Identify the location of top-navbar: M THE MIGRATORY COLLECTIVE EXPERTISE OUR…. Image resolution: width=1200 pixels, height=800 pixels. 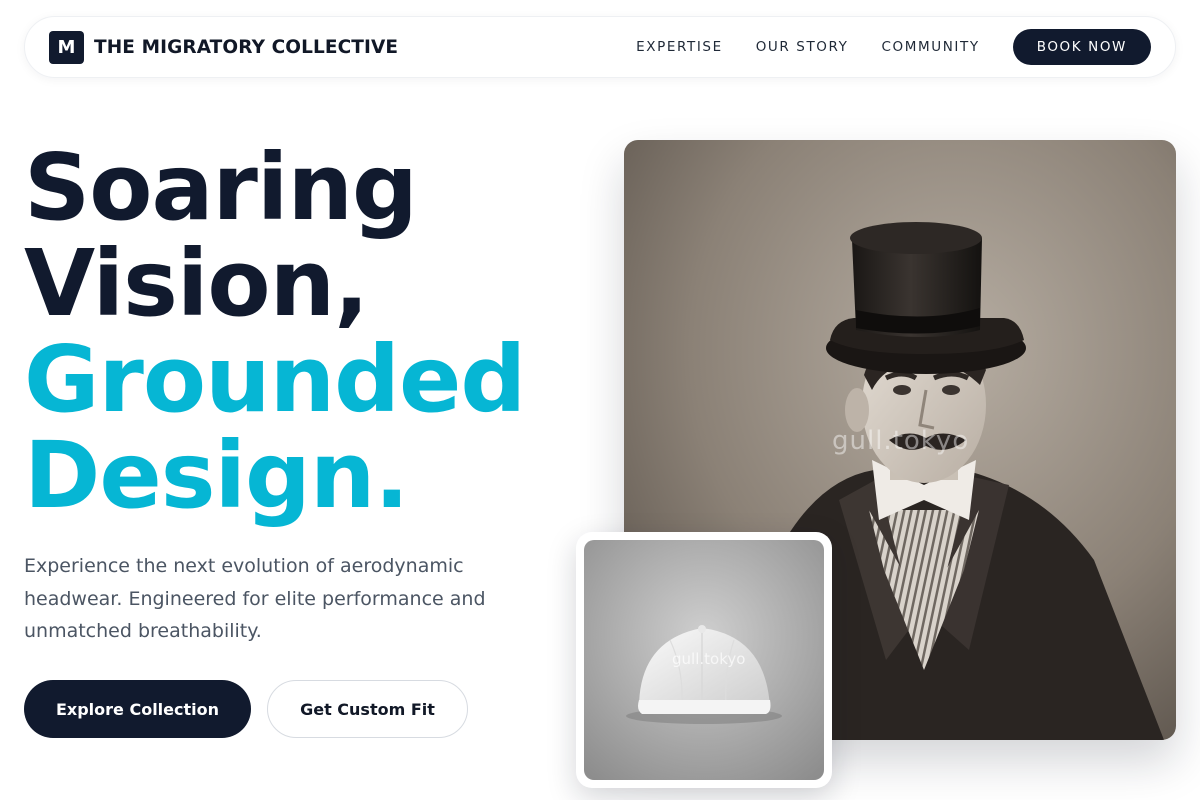
(600, 47).